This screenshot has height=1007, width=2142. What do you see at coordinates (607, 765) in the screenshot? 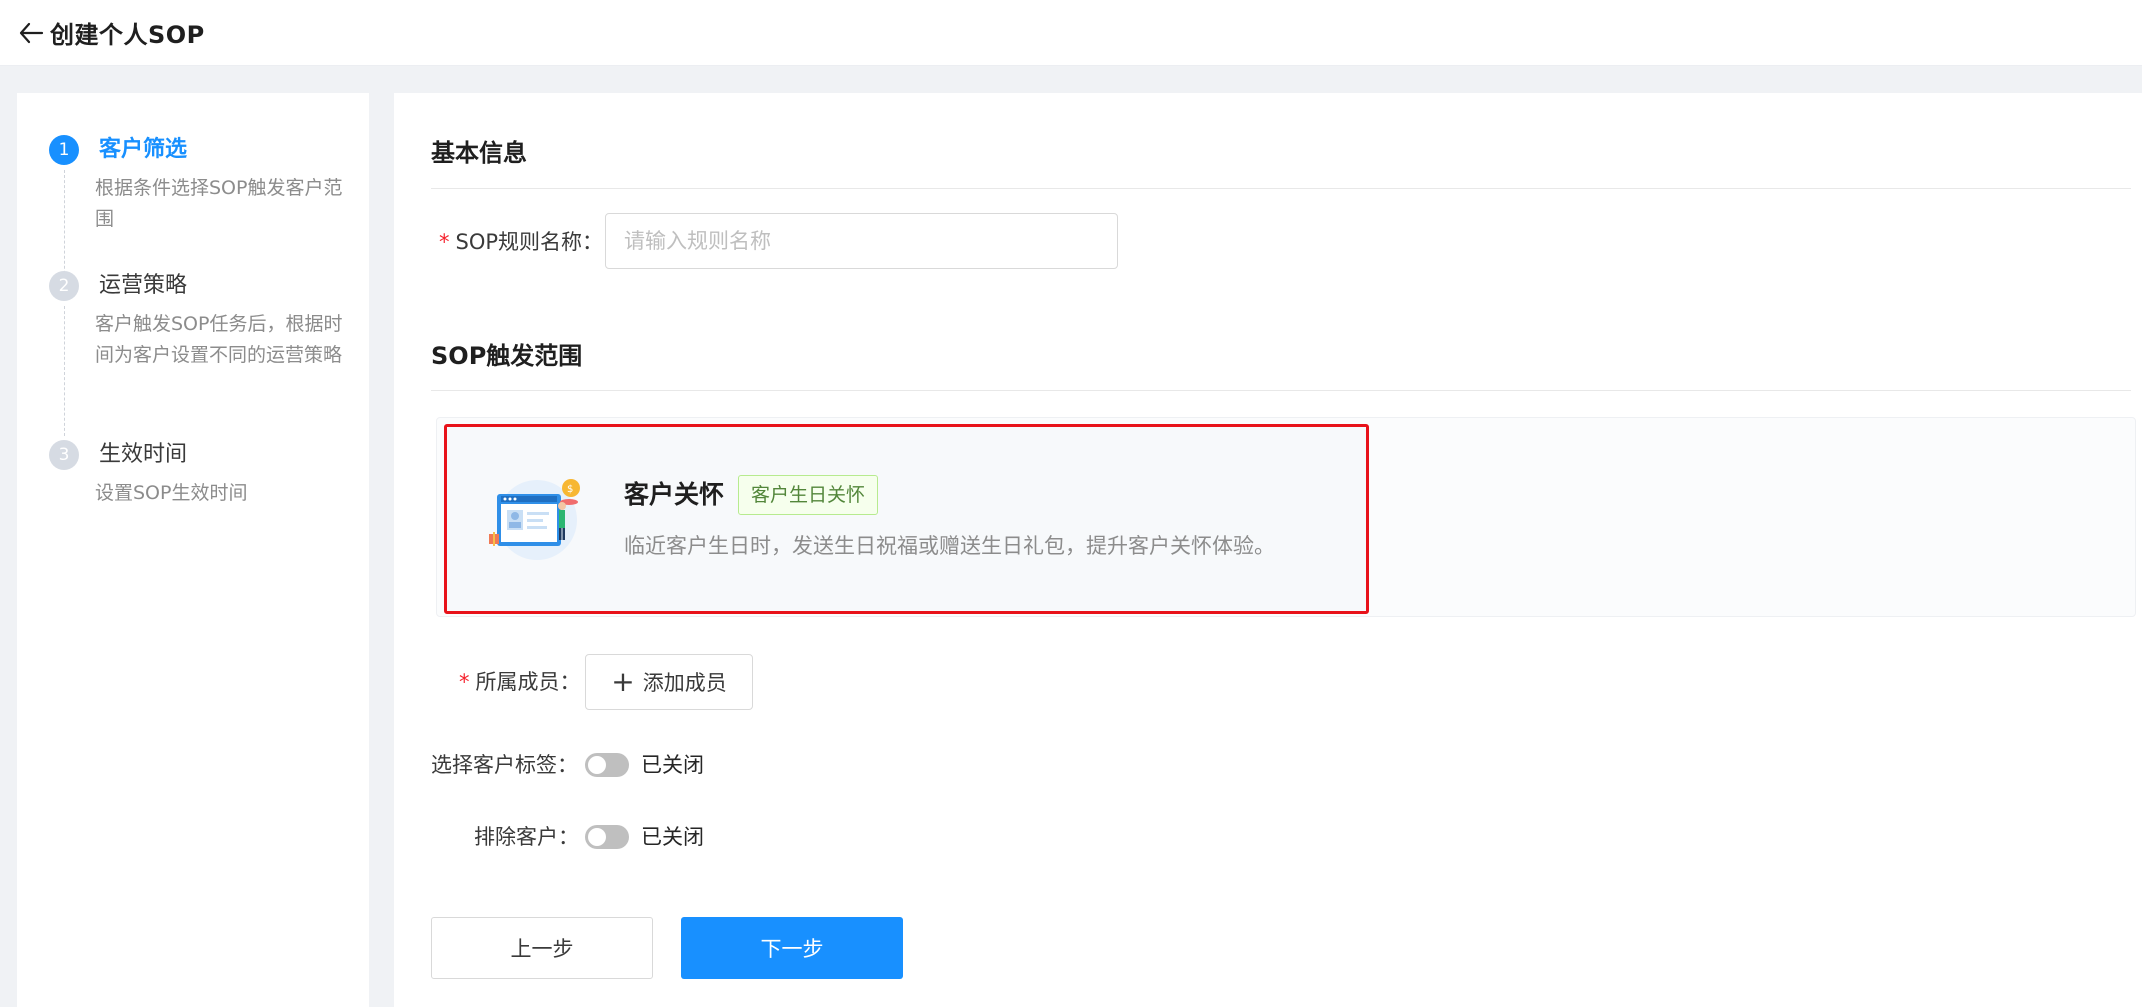
I see `customer-tag-switch` at bounding box center [607, 765].